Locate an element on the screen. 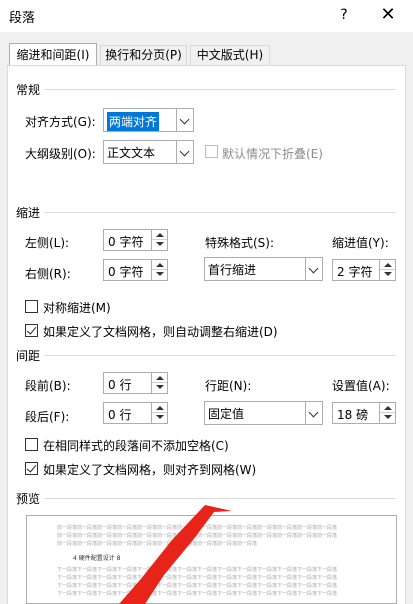  spacing-before-spinner: 0 行 is located at coordinates (135, 383).